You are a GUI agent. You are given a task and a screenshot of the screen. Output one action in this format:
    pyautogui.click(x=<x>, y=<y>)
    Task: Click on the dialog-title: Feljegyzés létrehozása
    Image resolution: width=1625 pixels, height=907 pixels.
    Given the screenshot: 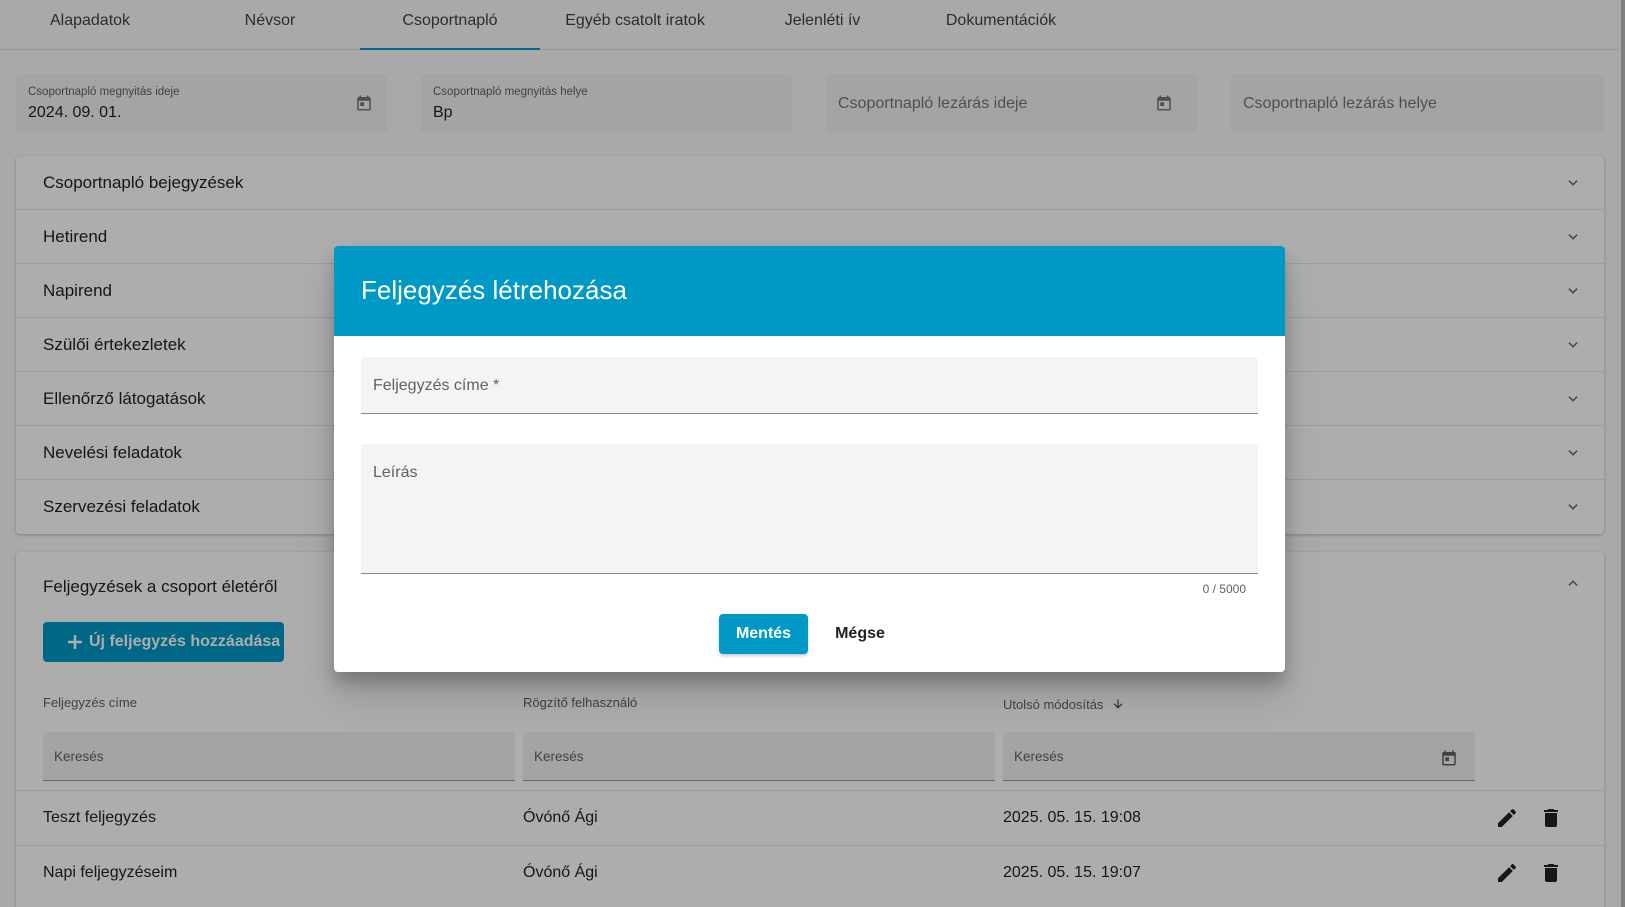 What is the action you would take?
    pyautogui.click(x=494, y=290)
    